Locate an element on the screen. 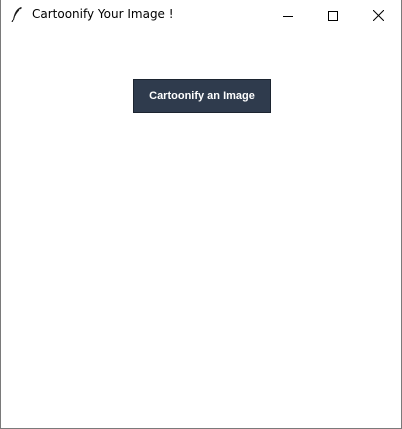 The height and width of the screenshot is (429, 402). maximize-button is located at coordinates (333, 15).